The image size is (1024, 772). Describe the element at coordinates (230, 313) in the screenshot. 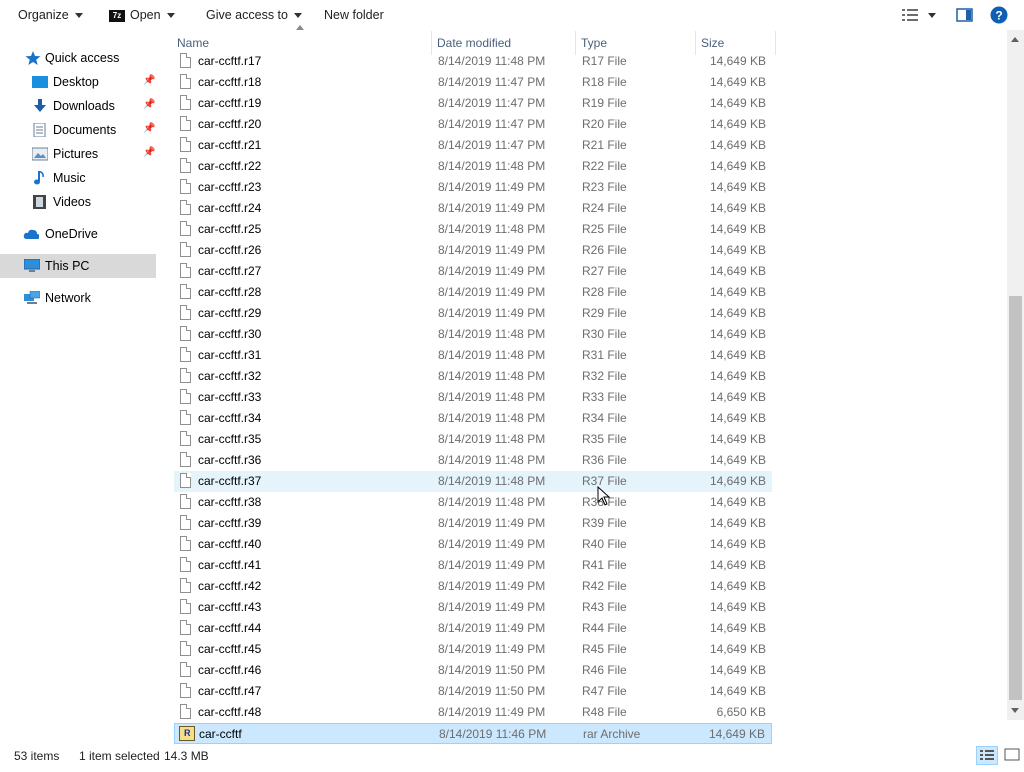

I see `file-name: car-ccftf.r29` at that location.